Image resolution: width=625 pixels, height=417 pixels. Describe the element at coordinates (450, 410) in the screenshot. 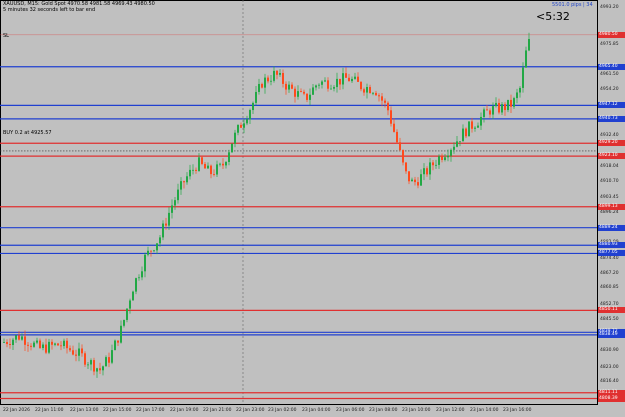

I see `time-tick-label: 23 Jan 12:00` at that location.